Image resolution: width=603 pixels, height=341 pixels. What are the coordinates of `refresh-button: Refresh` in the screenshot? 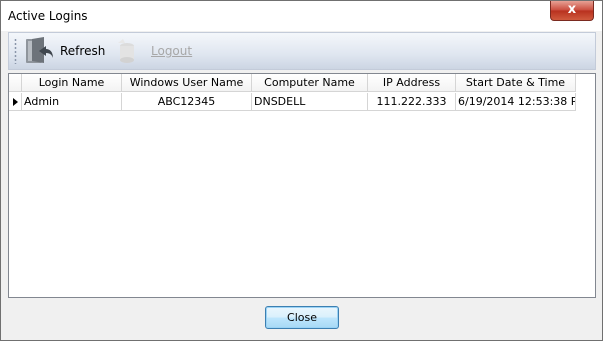 It's located at (63, 51).